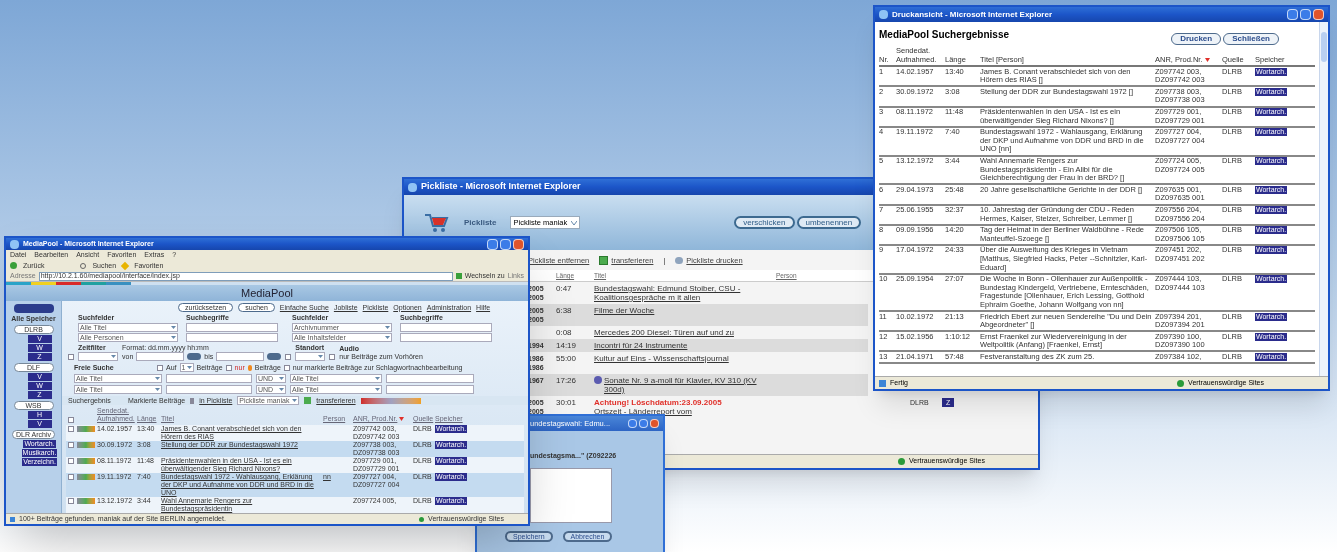 The width and height of the screenshot is (1337, 552). Describe the element at coordinates (564, 289) in the screenshot. I see `table-cell-text: 0:47` at that location.